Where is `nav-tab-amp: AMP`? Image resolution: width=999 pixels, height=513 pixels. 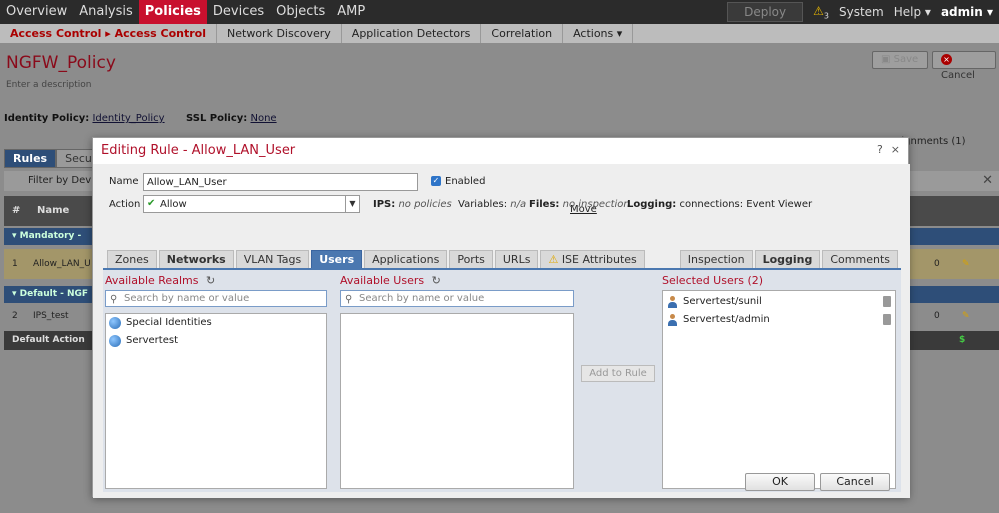
nav-tab-amp: AMP is located at coordinates (351, 12).